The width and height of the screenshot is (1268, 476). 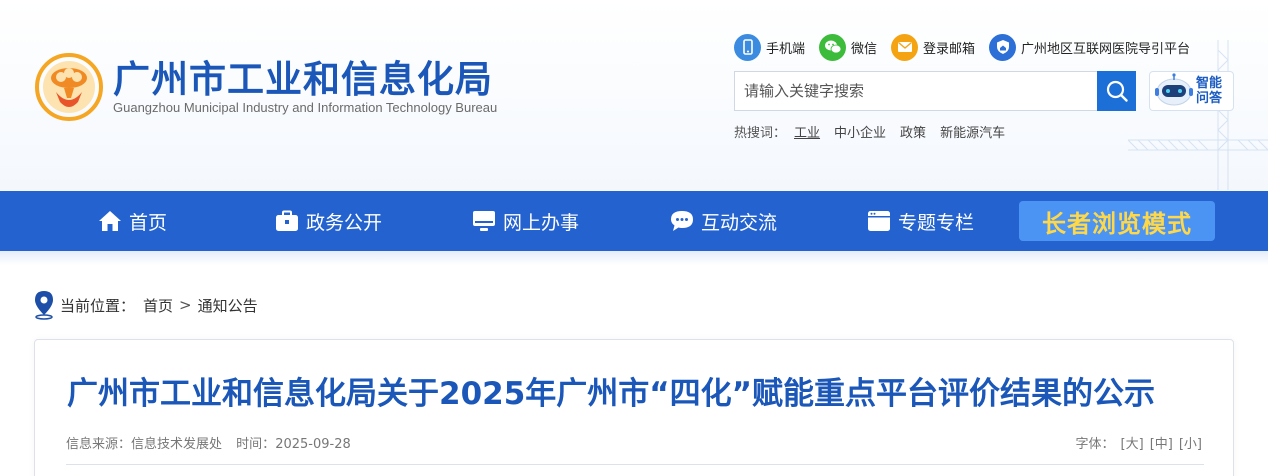 What do you see at coordinates (303, 79) in the screenshot?
I see `site-title: 广州市工业和信息化局` at bounding box center [303, 79].